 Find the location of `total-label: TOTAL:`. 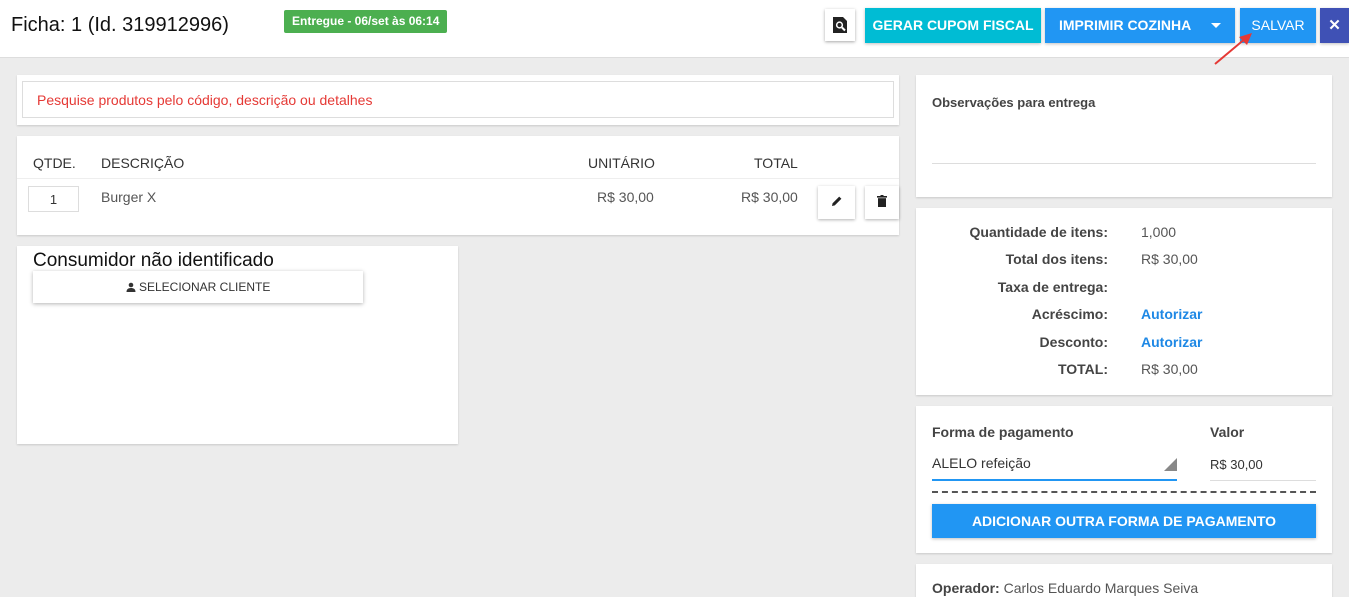

total-label: TOTAL: is located at coordinates (1082, 369).